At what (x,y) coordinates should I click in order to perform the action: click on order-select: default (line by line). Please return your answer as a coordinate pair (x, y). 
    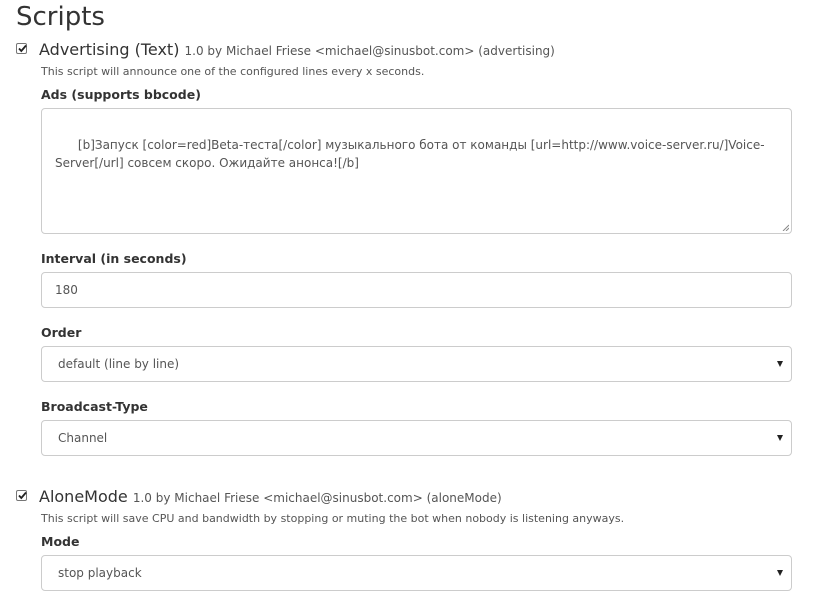
    Looking at the image, I should click on (416, 364).